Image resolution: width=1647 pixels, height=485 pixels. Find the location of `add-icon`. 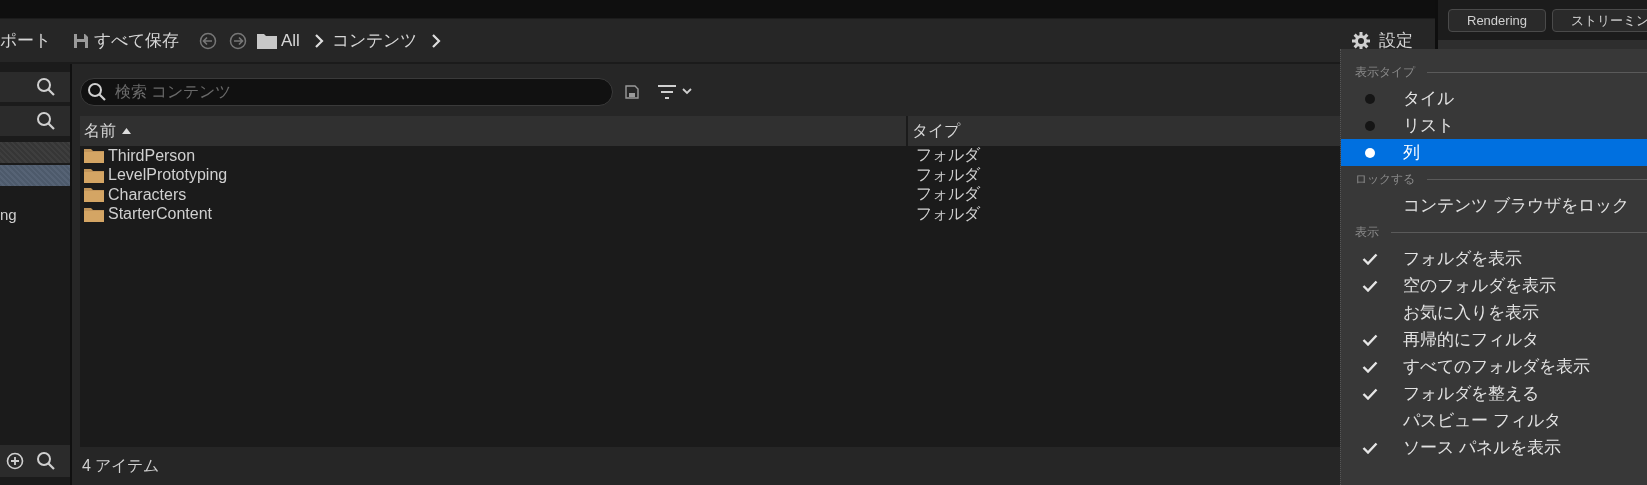

add-icon is located at coordinates (15, 461).